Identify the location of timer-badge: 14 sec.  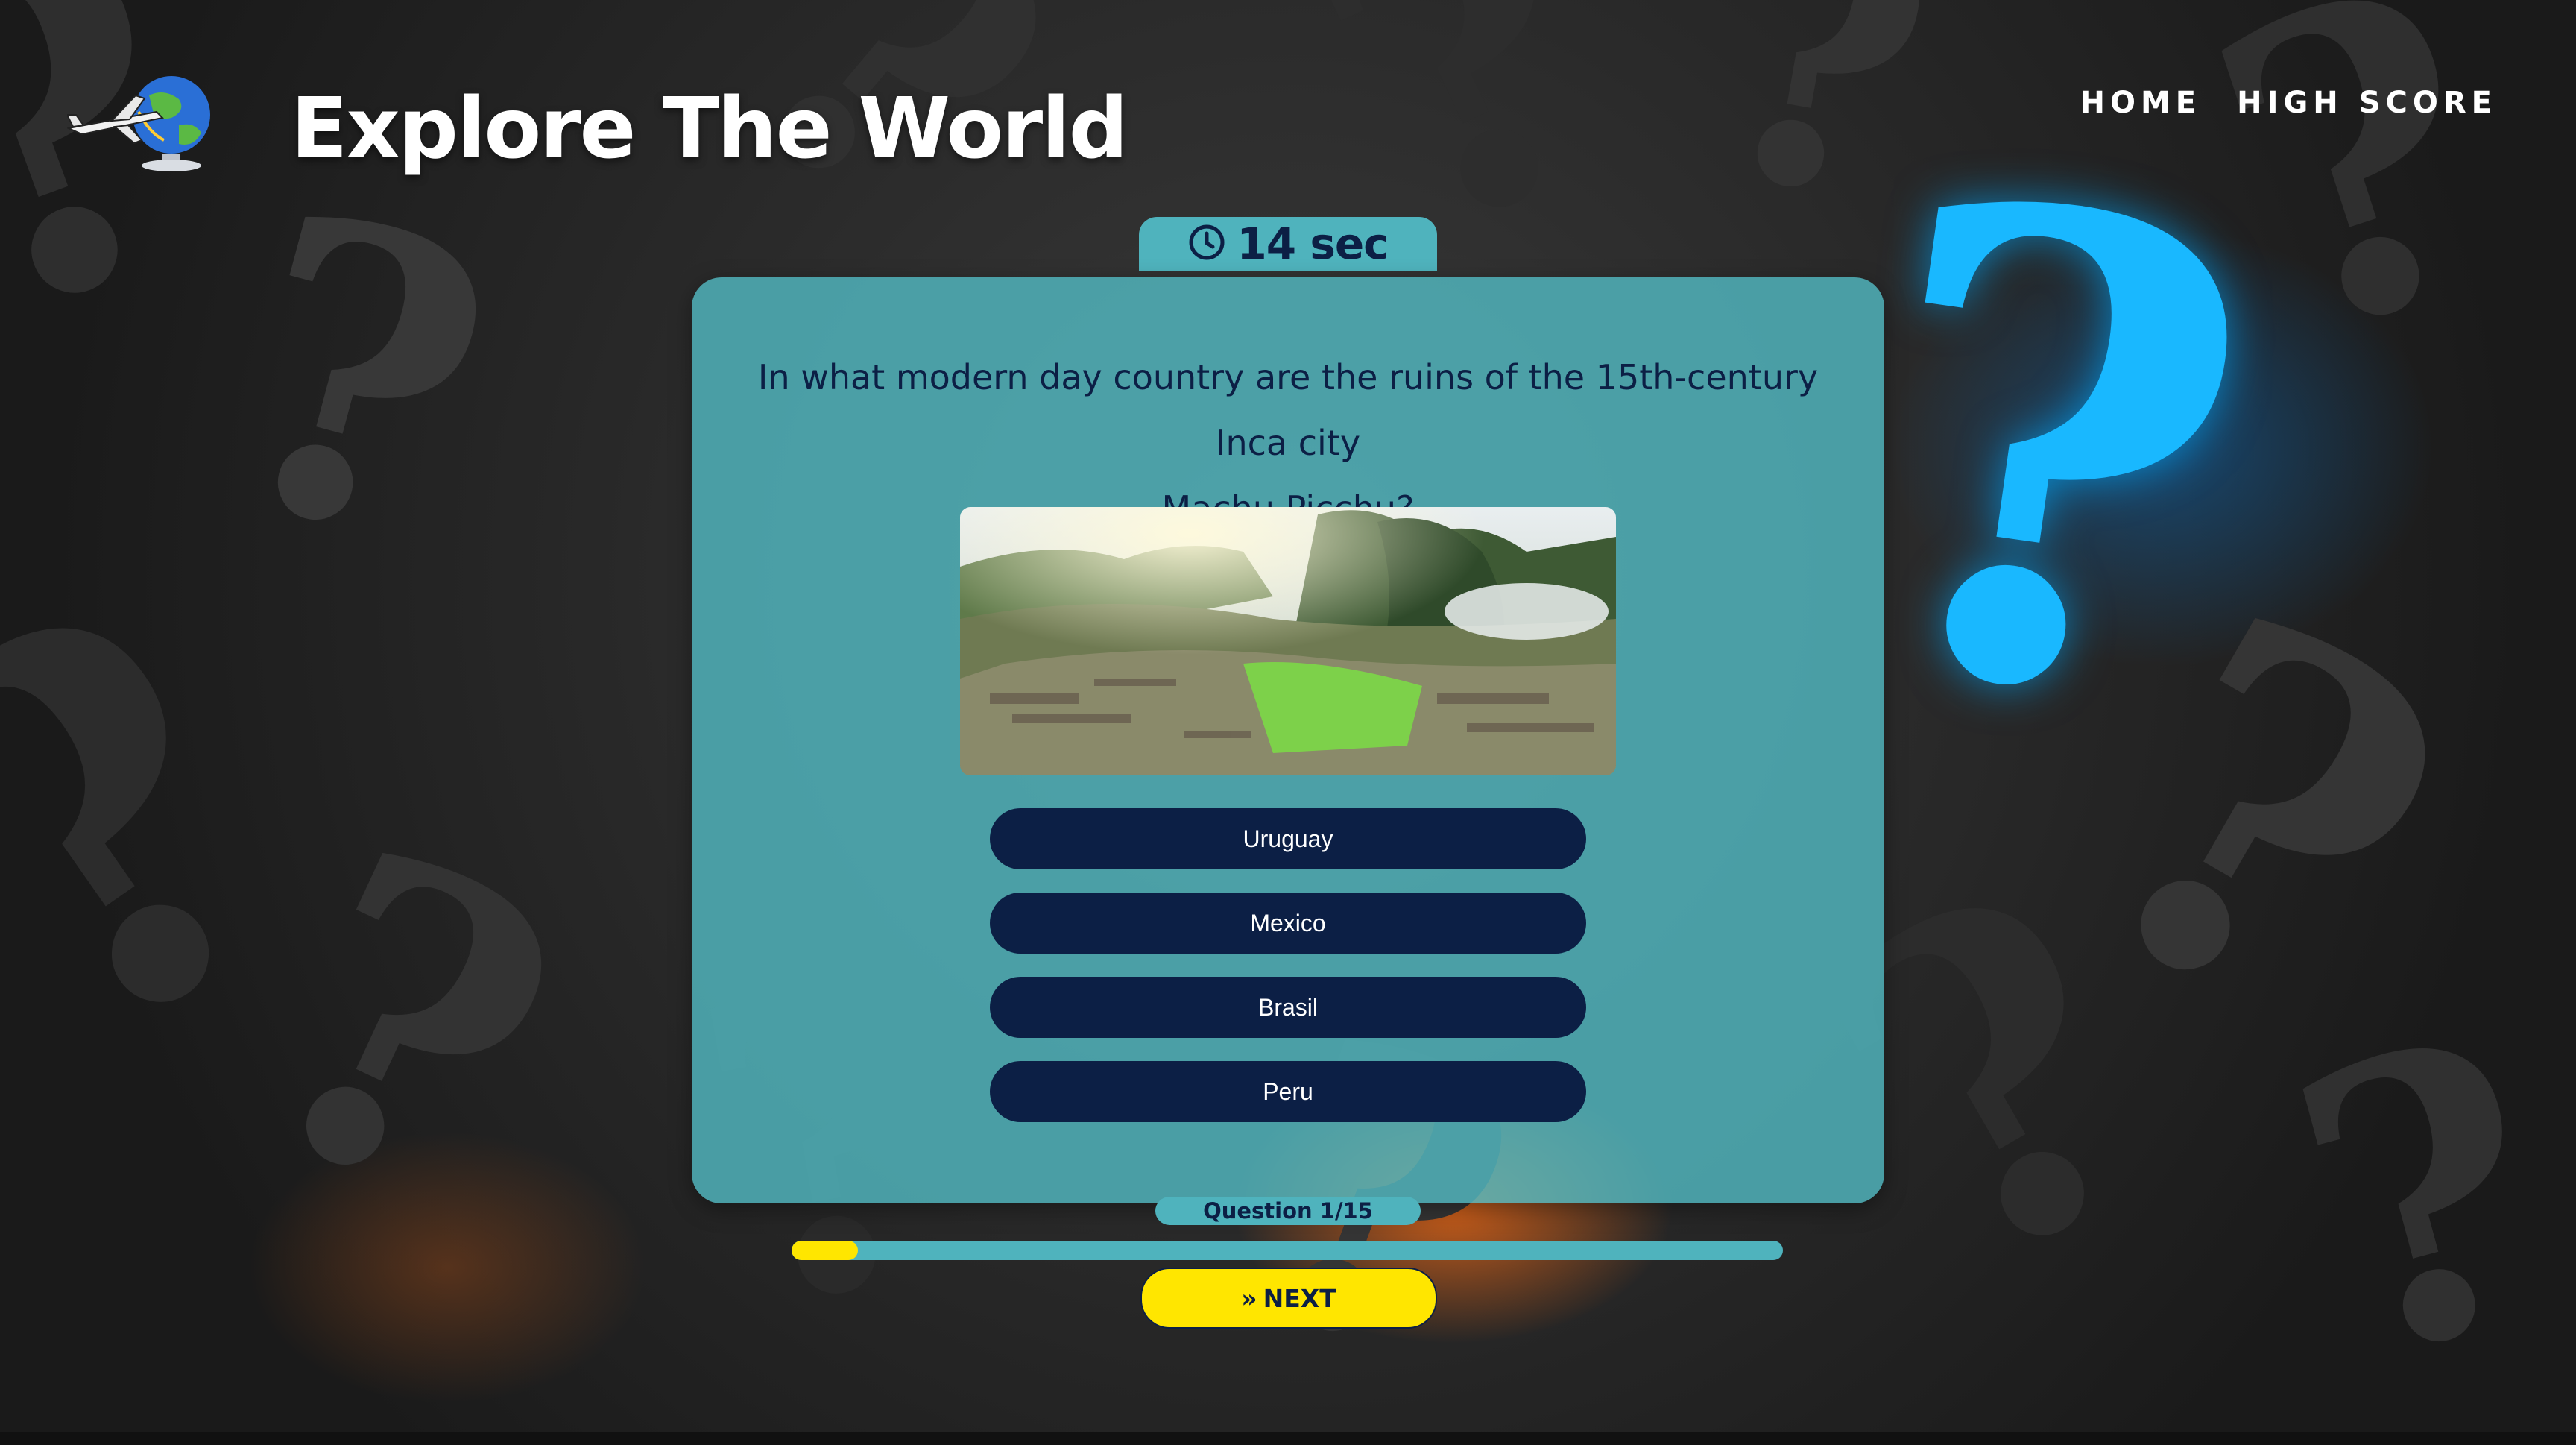
(1288, 244).